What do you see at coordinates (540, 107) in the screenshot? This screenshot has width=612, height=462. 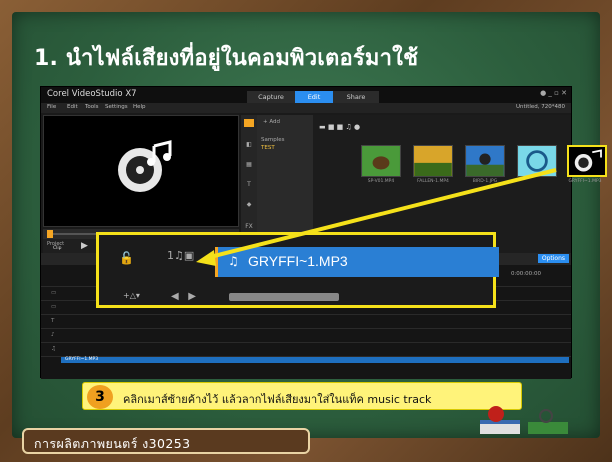 I see `project-info: Untitled, 720*480` at bounding box center [540, 107].